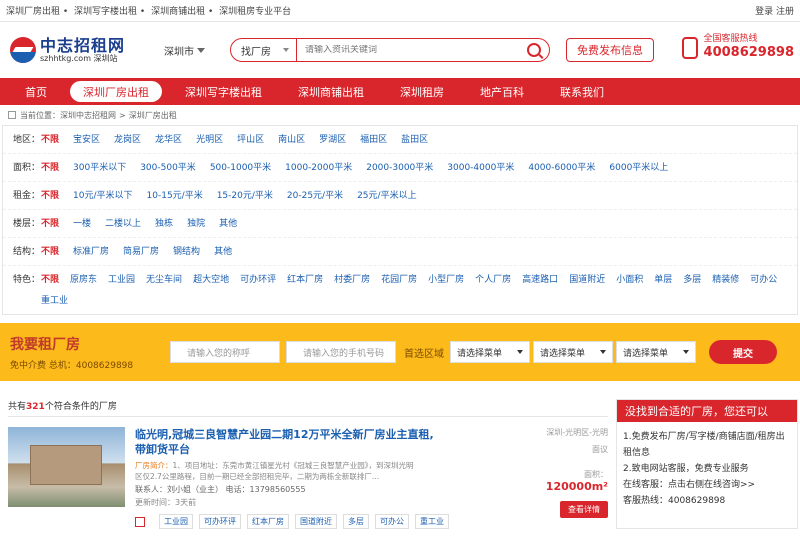 This screenshot has width=800, height=542. I want to click on nav-item-rent: 深圳租房, so click(422, 91).